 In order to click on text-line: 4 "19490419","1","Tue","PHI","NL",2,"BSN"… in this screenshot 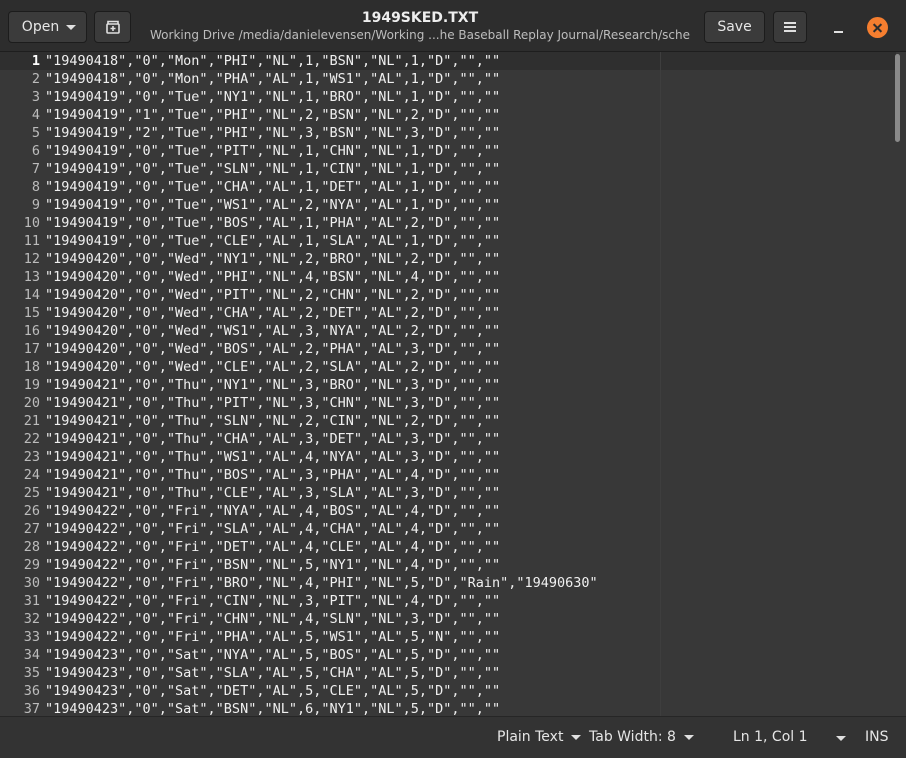, I will do `click(299, 115)`.